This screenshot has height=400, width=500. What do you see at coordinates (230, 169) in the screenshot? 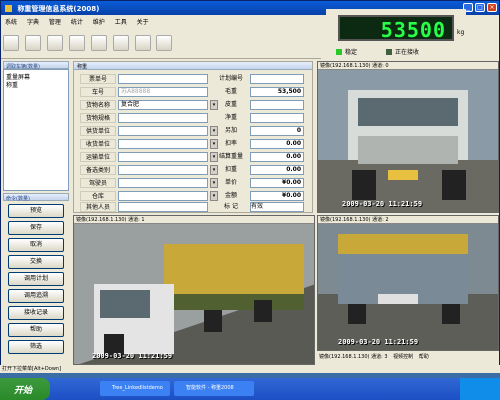
I see `field-label: 扣重` at bounding box center [230, 169].